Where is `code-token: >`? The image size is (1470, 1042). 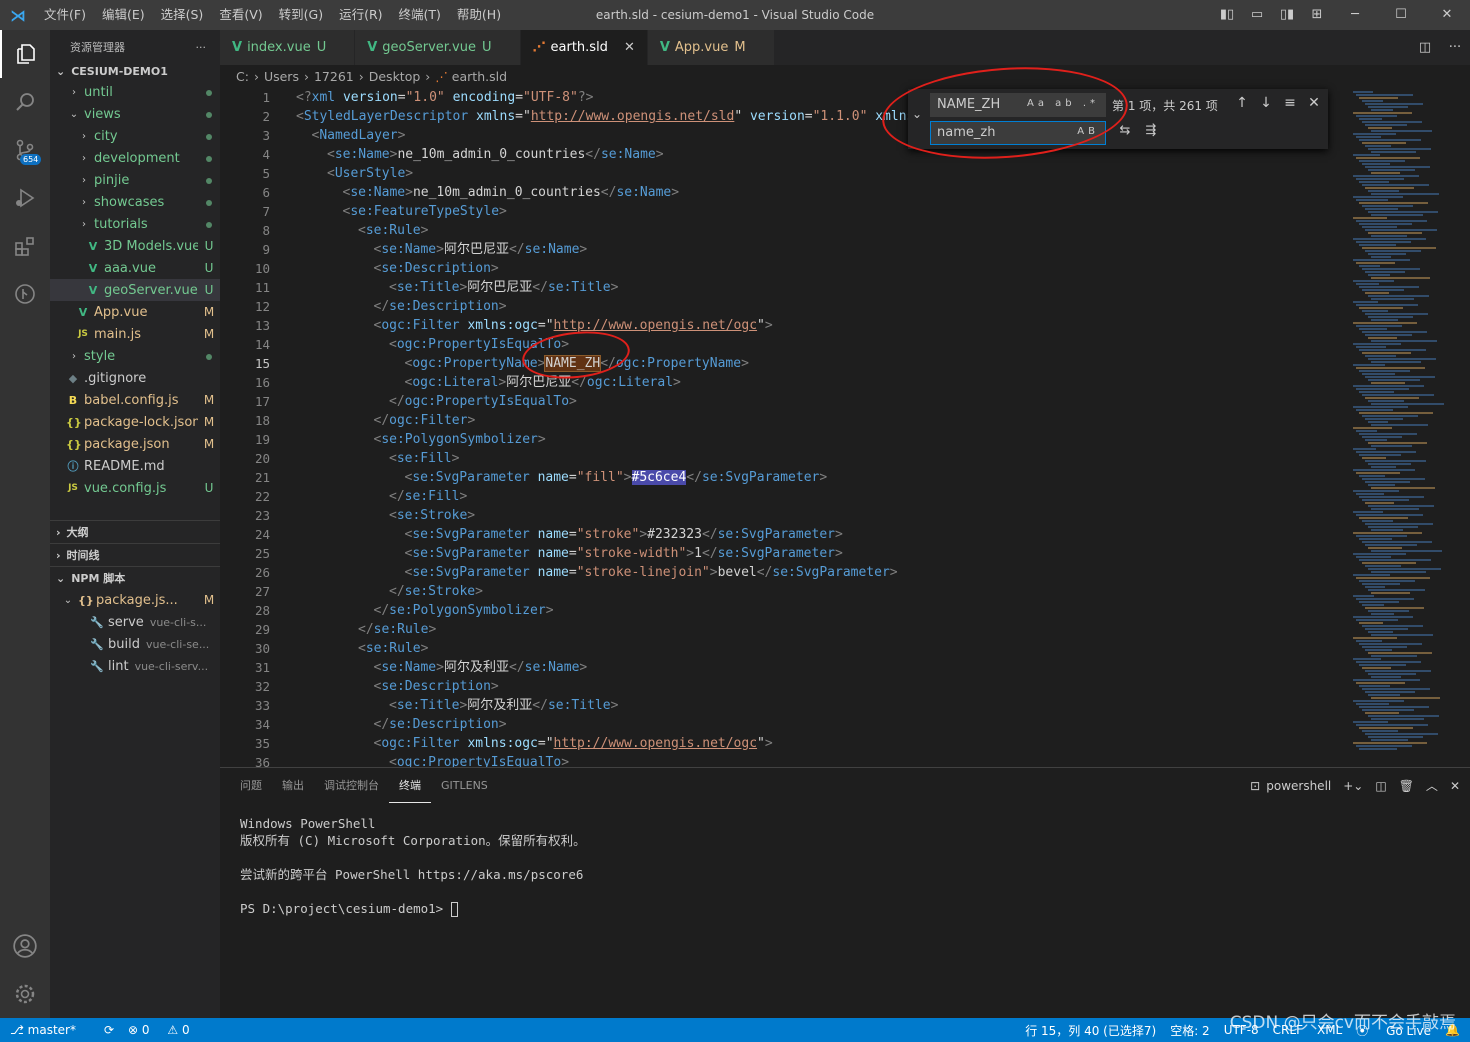
code-token: > is located at coordinates (424, 230).